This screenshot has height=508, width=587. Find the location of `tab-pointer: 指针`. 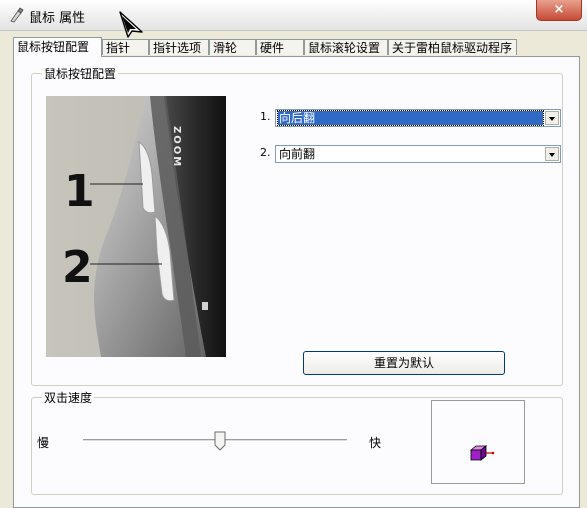

tab-pointer: 指针 is located at coordinates (125, 47).